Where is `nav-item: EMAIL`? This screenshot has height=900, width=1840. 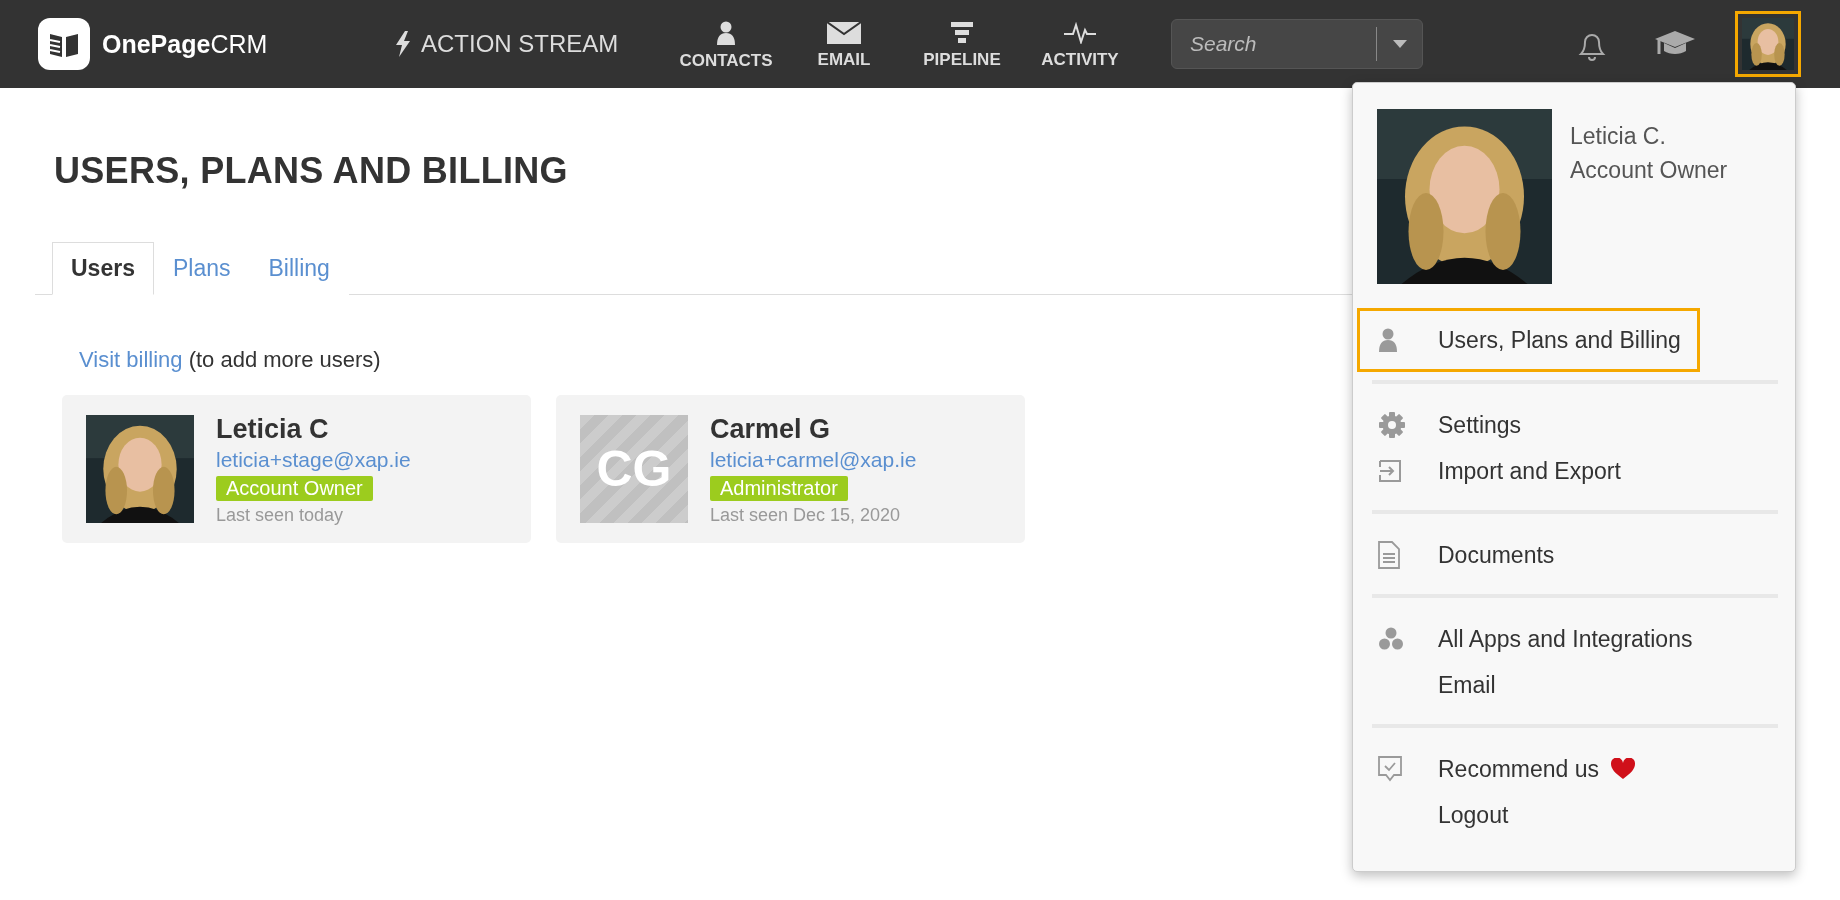 nav-item: EMAIL is located at coordinates (844, 44).